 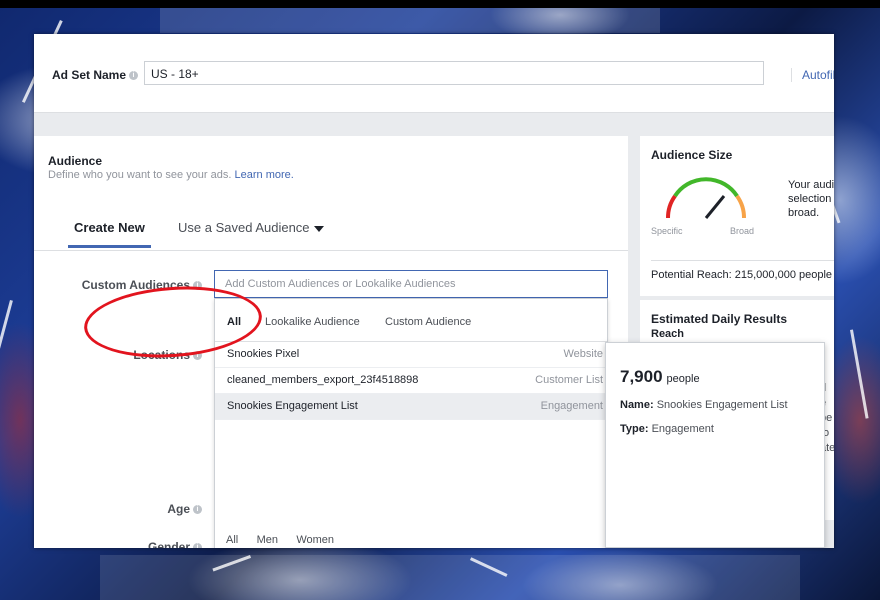 What do you see at coordinates (428, 322) in the screenshot?
I see `dropdown-tab-custom: Custom Audience` at bounding box center [428, 322].